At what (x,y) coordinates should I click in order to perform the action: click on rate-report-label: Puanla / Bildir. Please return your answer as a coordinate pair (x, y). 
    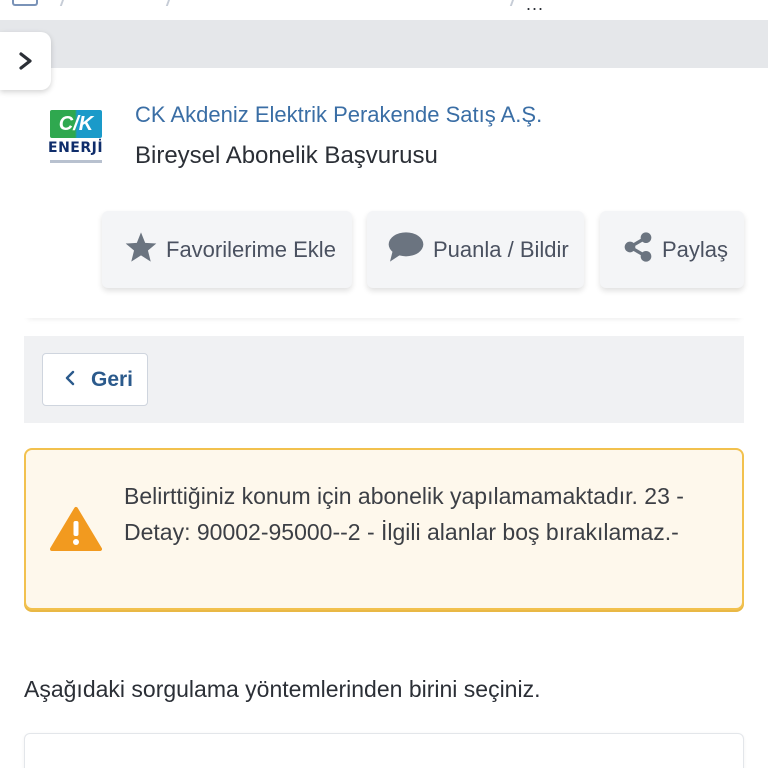
    Looking at the image, I should click on (501, 249).